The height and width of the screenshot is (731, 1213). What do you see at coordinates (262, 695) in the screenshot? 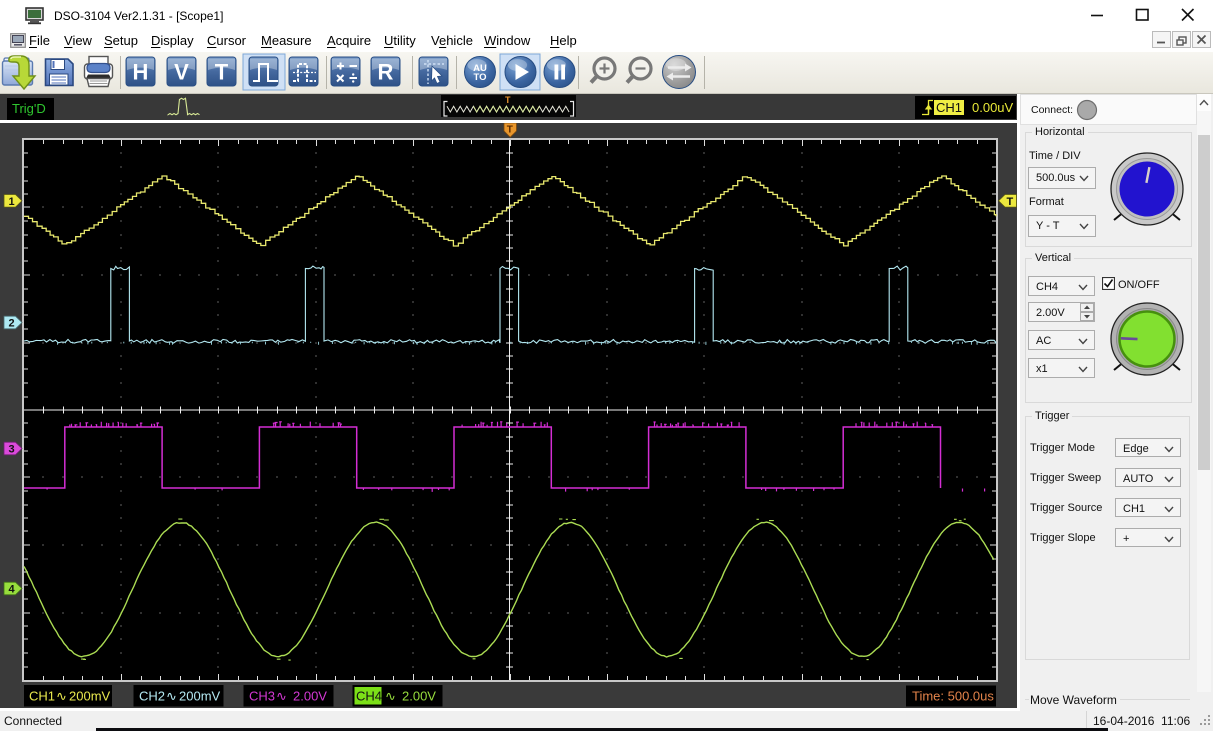
I see `svg-text: CH3` at bounding box center [262, 695].